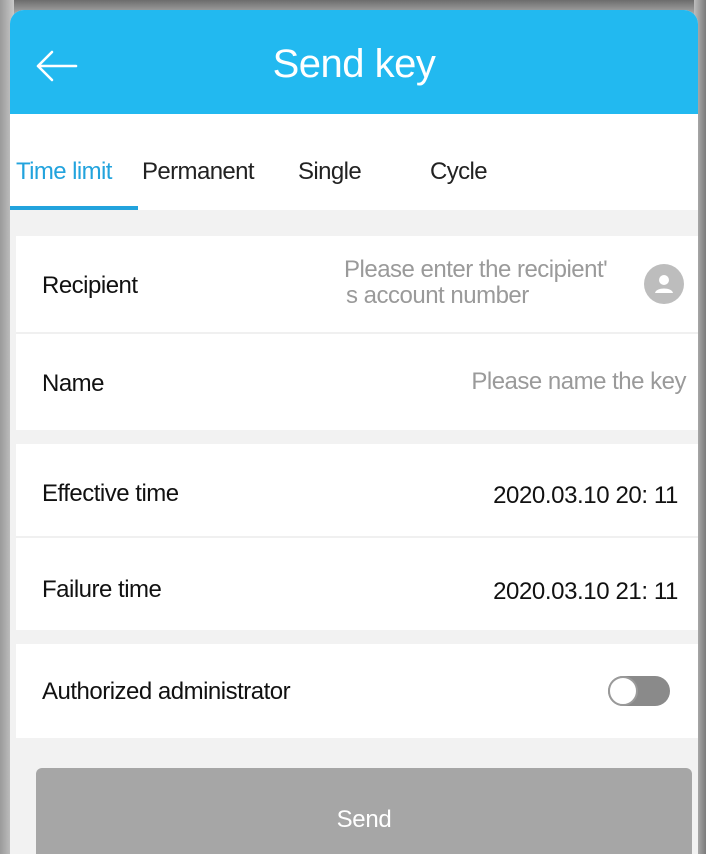  What do you see at coordinates (364, 819) in the screenshot?
I see `send-button-label: Send` at bounding box center [364, 819].